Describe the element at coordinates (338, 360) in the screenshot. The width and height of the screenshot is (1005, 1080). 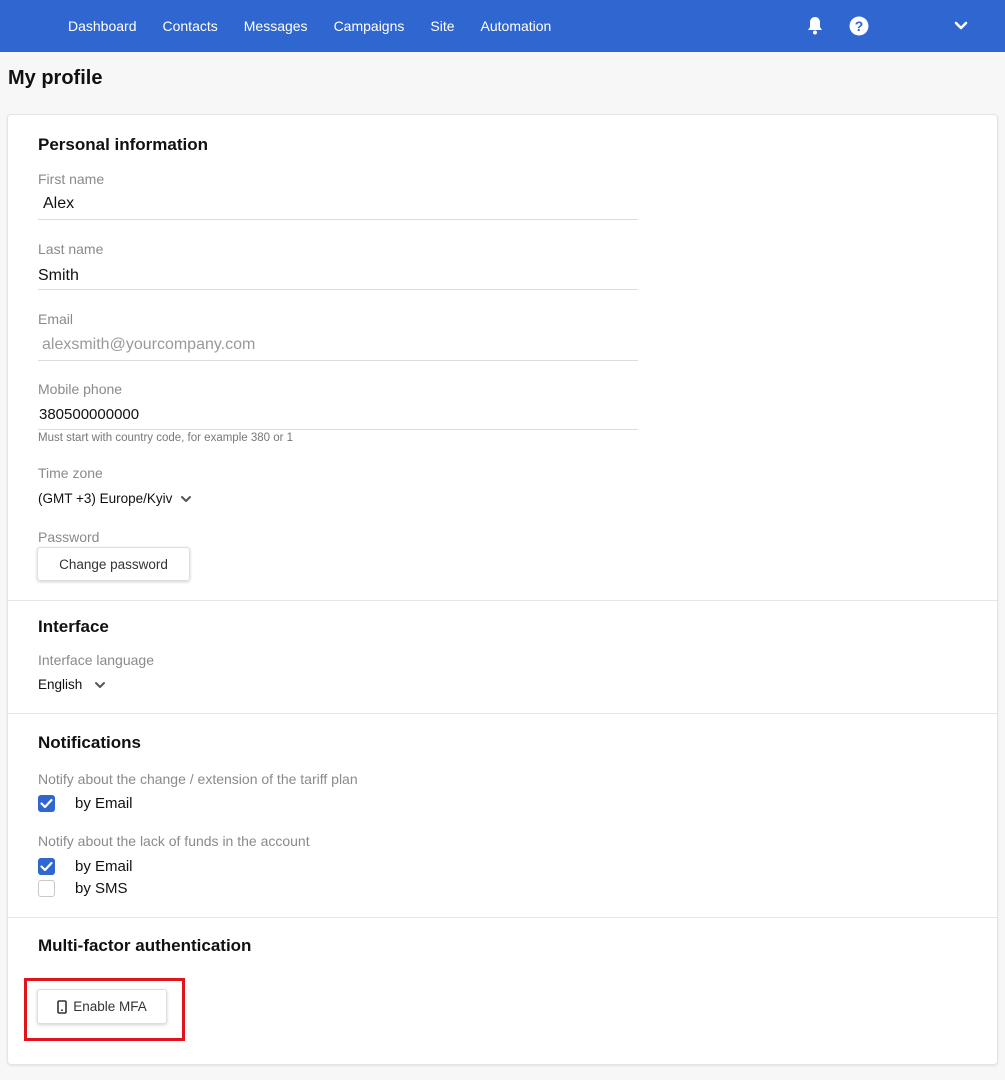
I see `email-underline` at that location.